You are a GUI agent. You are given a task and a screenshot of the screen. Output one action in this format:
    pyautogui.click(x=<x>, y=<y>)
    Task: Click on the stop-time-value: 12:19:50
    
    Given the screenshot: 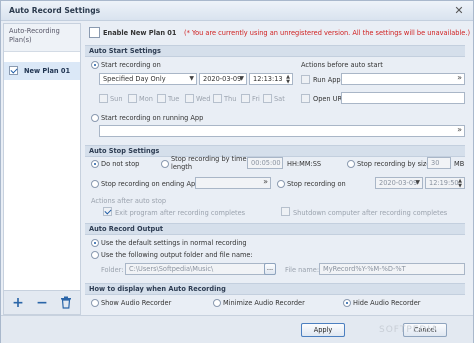 What is the action you would take?
    pyautogui.click(x=444, y=183)
    